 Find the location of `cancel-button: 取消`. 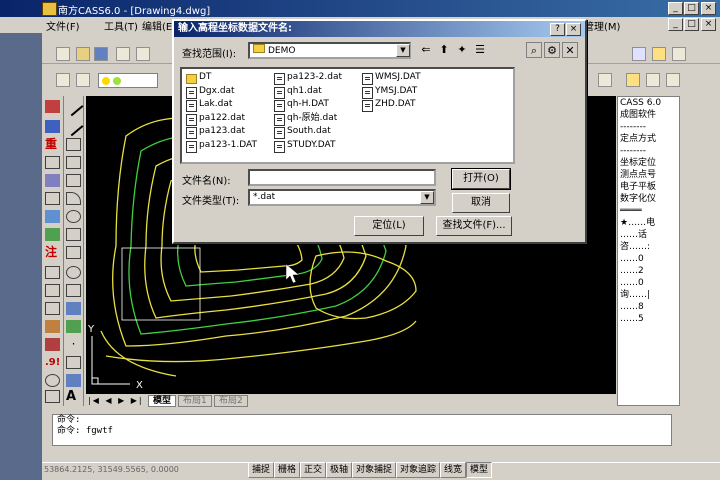

cancel-button: 取消 is located at coordinates (481, 203).